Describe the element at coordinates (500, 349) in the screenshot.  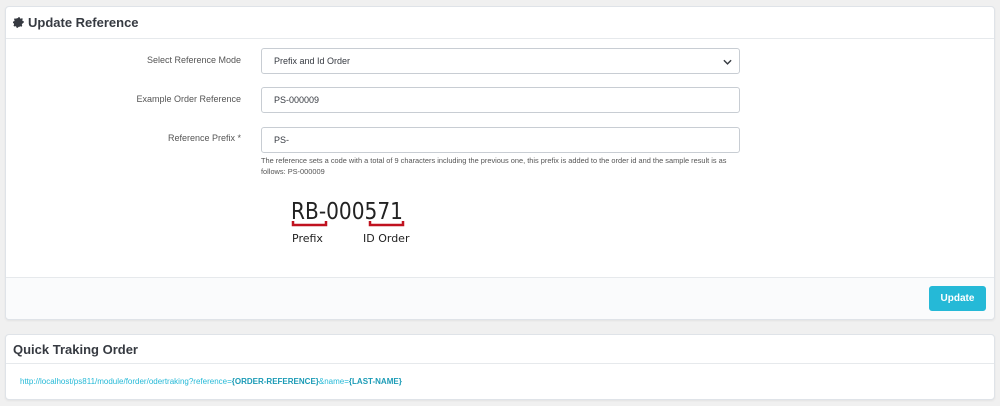
I see `panel-heading: Quick Traking Order` at that location.